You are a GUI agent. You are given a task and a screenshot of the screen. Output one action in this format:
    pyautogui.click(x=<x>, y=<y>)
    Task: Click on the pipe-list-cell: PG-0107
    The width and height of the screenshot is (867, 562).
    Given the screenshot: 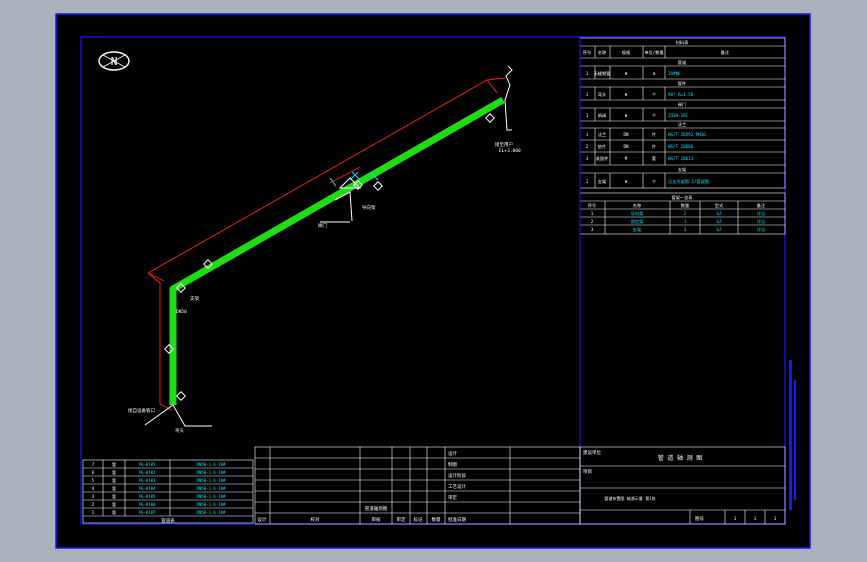 What is the action you would take?
    pyautogui.click(x=147, y=512)
    